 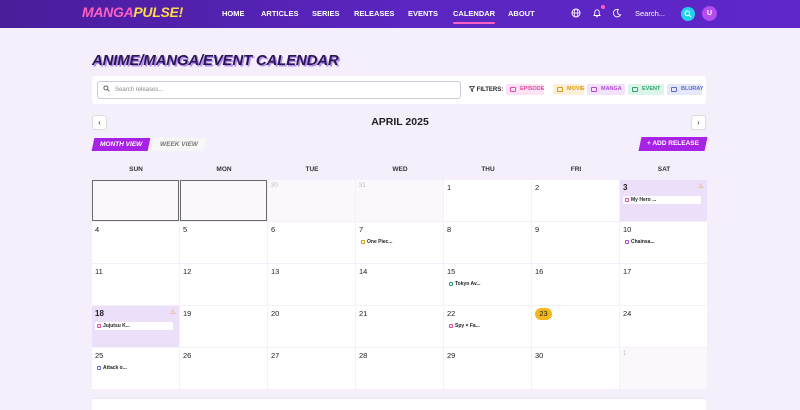 What do you see at coordinates (576, 169) in the screenshot?
I see `weekday-fri: FRI` at bounding box center [576, 169].